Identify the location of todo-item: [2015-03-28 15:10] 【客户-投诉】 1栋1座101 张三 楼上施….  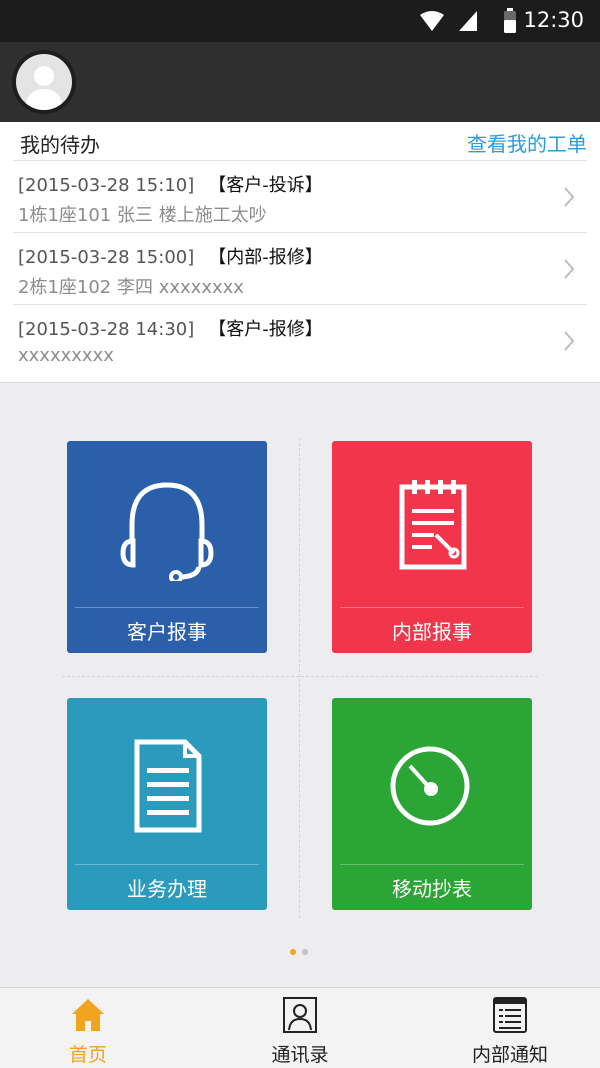
(300, 196).